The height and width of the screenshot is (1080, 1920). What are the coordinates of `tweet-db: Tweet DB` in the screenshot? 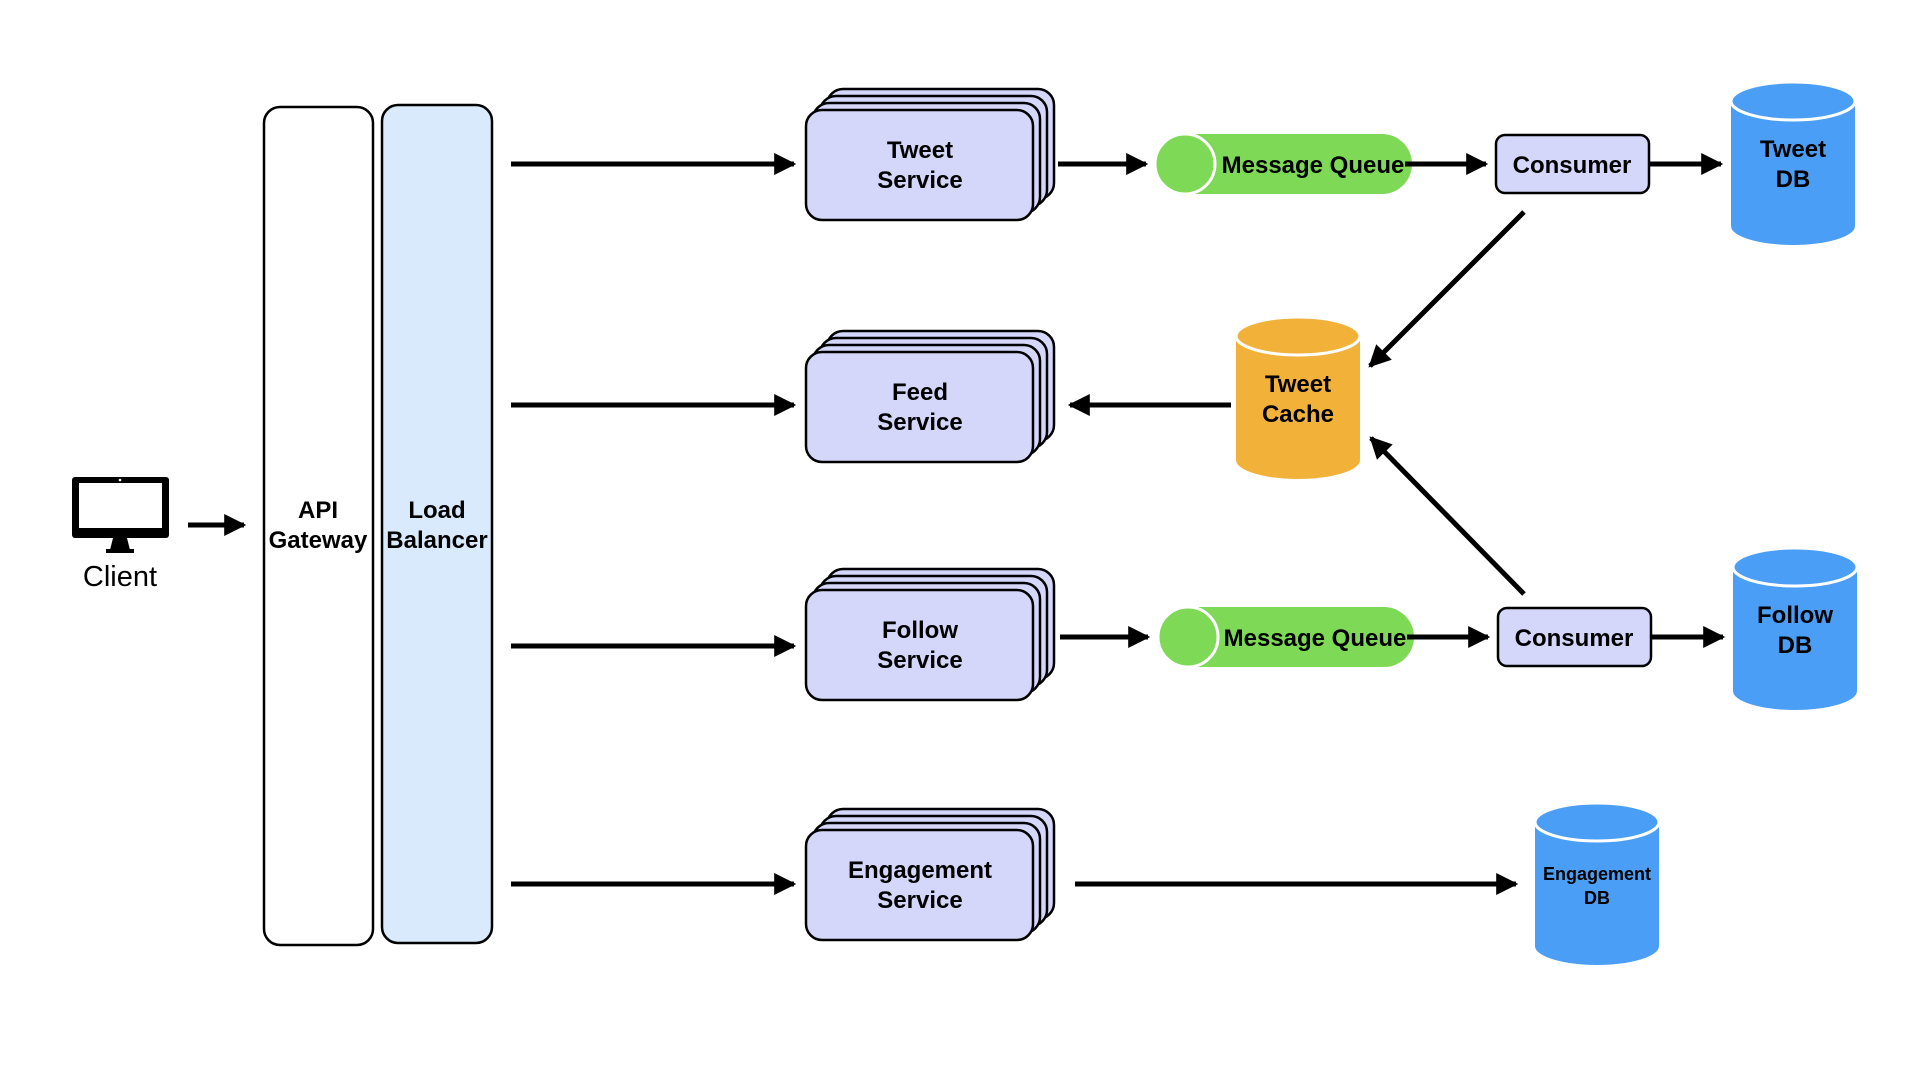 It's located at (1793, 162).